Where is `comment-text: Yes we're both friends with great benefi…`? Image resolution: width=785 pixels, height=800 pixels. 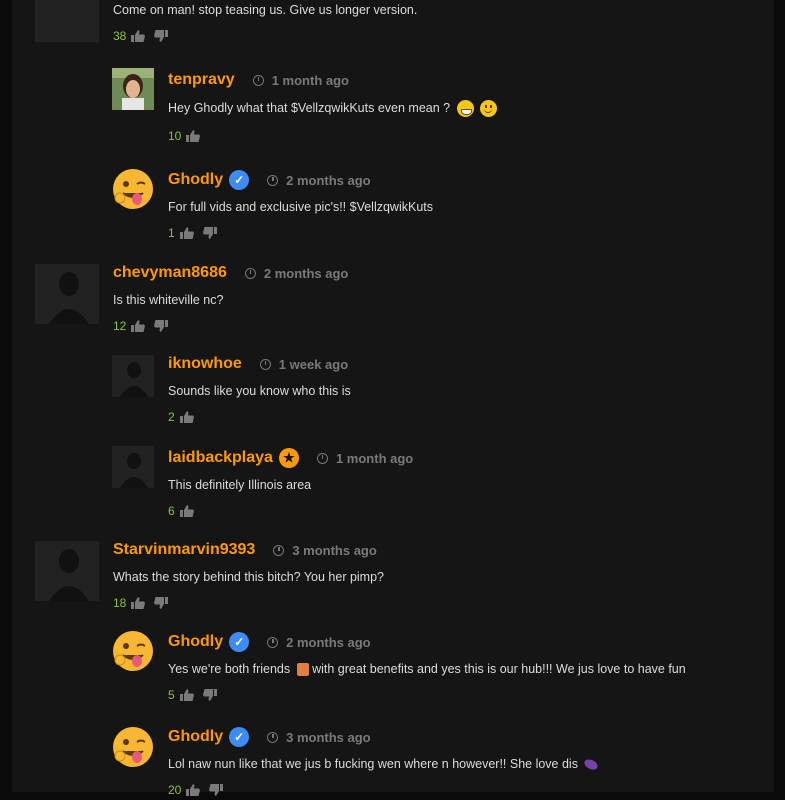 comment-text: Yes we're both friends with great benefi… is located at coordinates (427, 669).